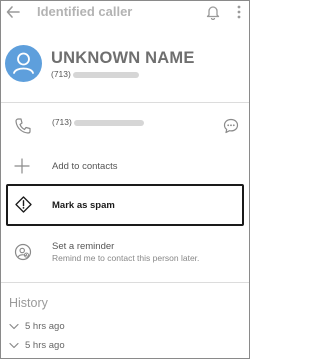  I want to click on caller-number: (713), so click(95, 74).